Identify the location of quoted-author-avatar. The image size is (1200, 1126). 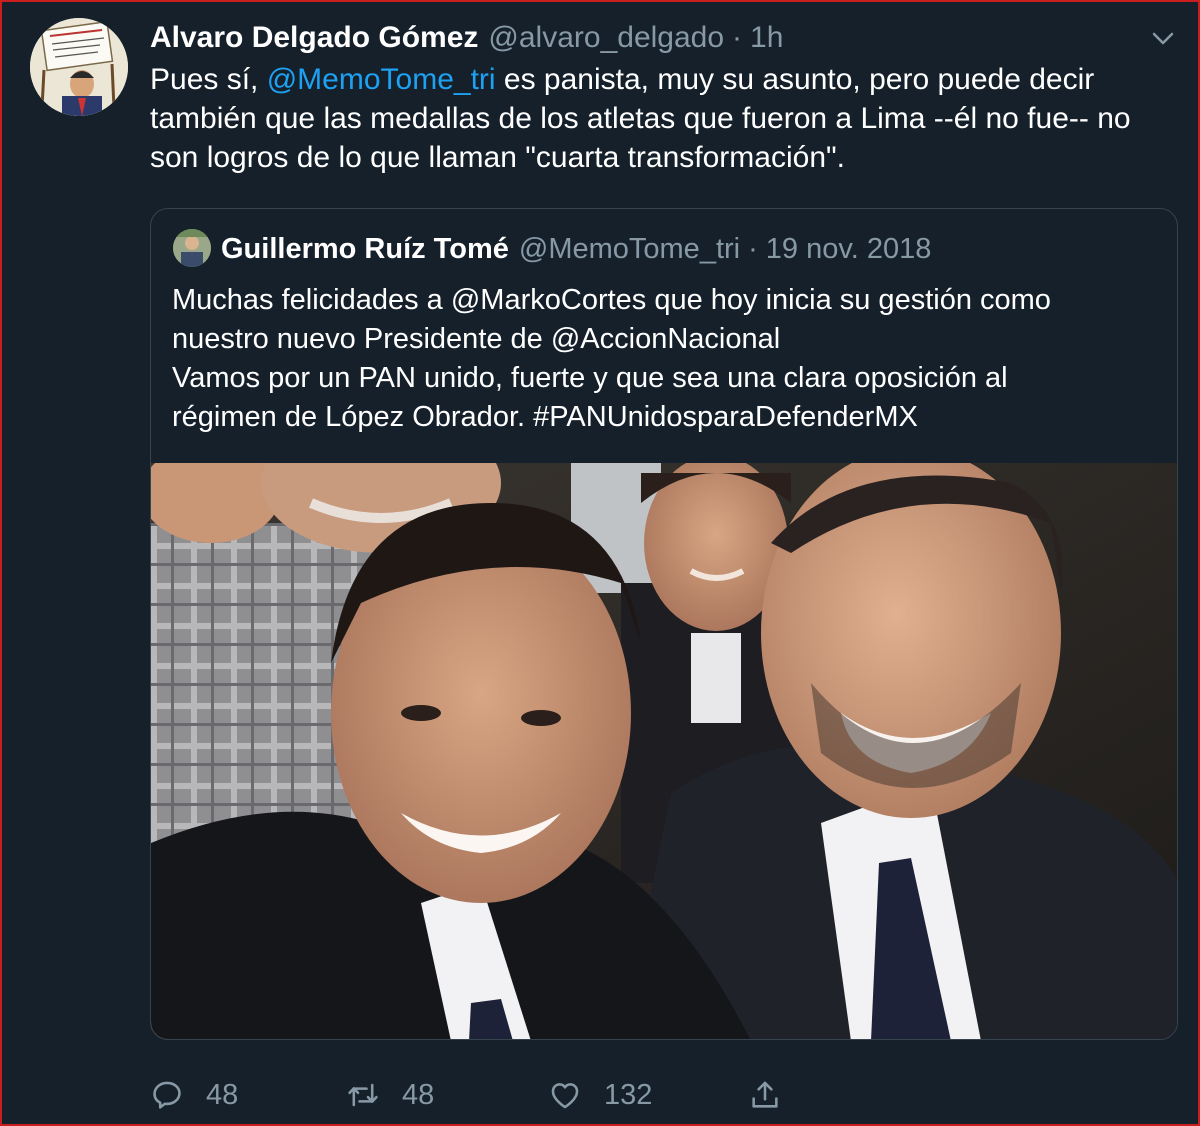
(192, 248).